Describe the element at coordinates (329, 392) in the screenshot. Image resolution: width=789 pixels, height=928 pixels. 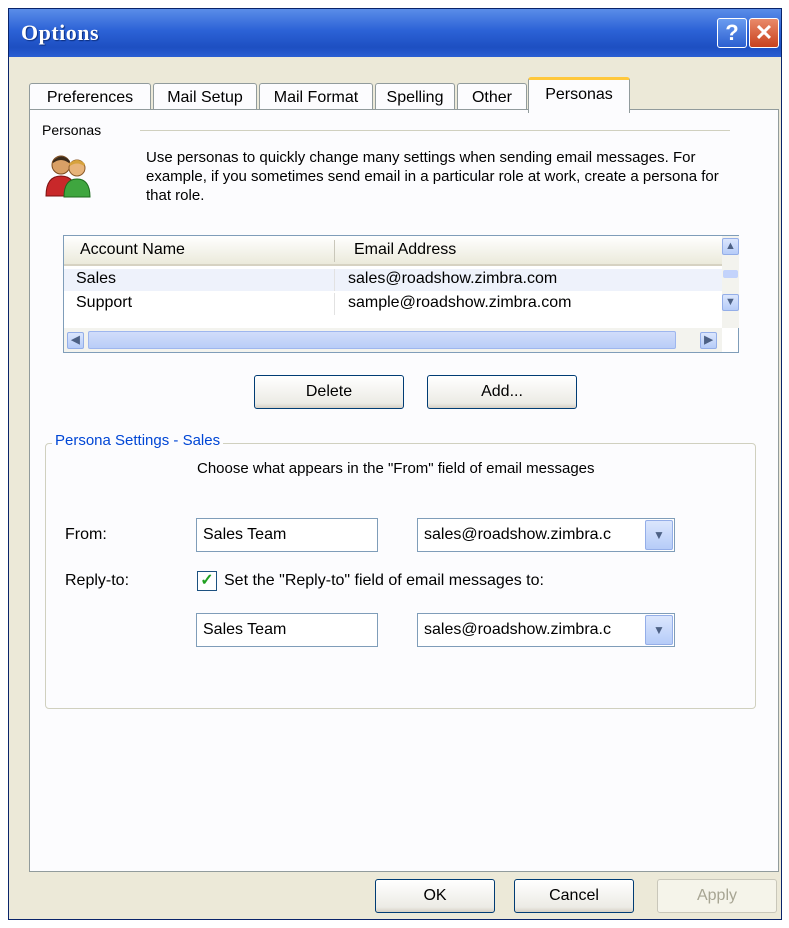
I see `delete-button: Delete` at that location.